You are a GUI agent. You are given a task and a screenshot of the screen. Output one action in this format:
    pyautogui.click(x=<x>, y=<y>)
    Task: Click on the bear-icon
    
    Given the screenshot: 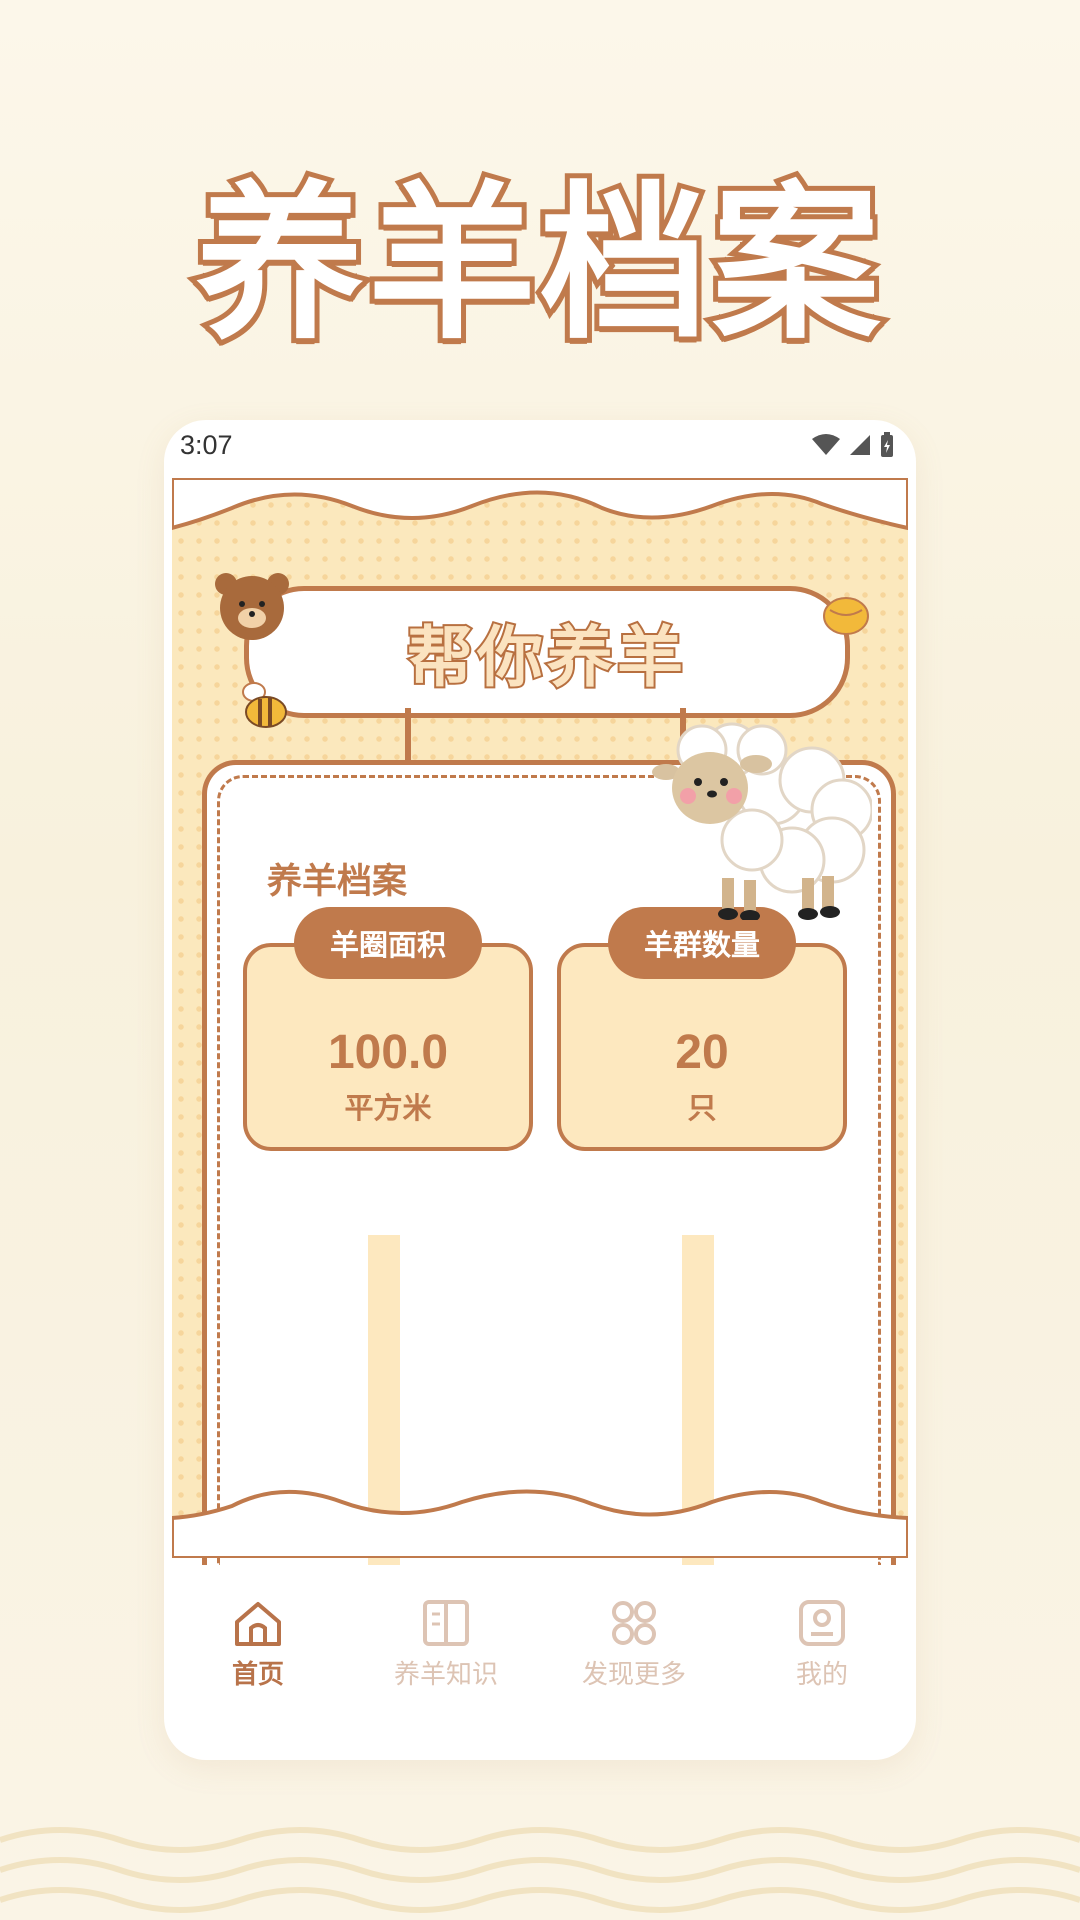 What is the action you would take?
    pyautogui.click(x=252, y=606)
    